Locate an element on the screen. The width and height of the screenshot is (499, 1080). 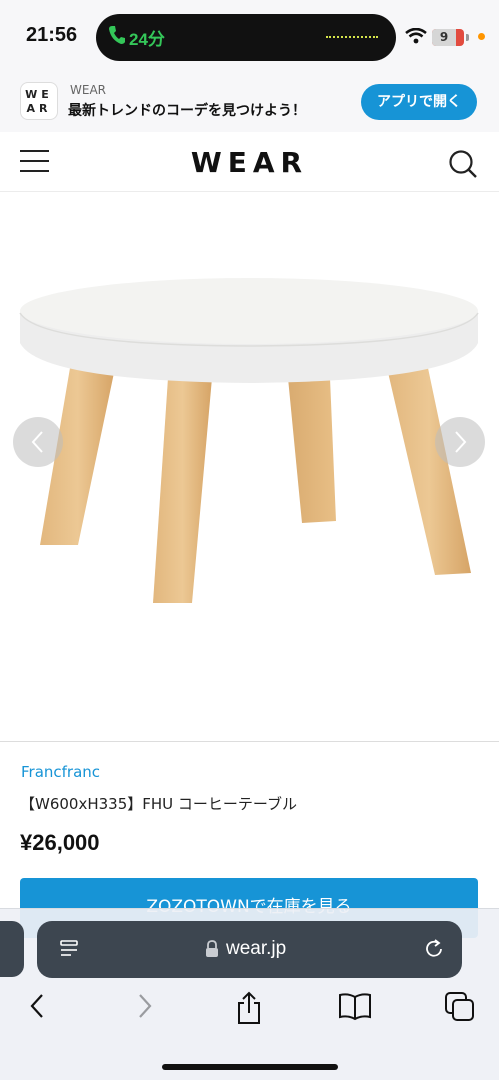
tabs-icon is located at coordinates (460, 1007).